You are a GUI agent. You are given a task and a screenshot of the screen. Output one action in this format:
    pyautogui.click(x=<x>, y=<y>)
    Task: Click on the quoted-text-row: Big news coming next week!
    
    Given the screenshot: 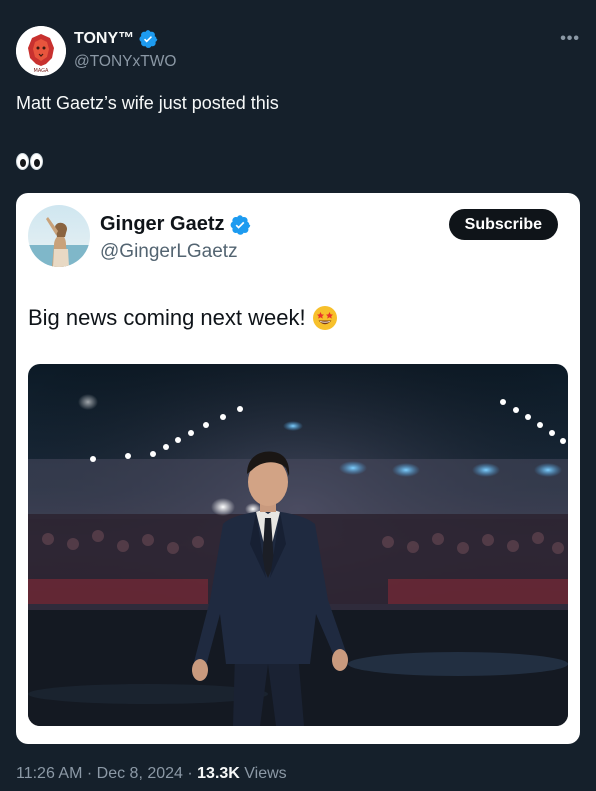 What is the action you would take?
    pyautogui.click(x=183, y=318)
    